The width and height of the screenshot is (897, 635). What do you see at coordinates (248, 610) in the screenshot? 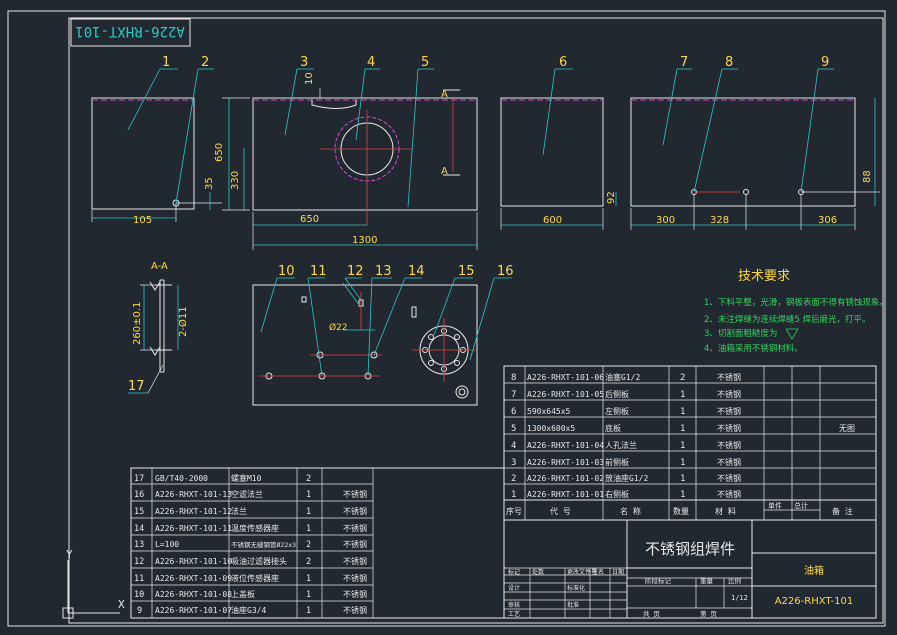
I see `bom-left-name: 油座G3/4` at bounding box center [248, 610].